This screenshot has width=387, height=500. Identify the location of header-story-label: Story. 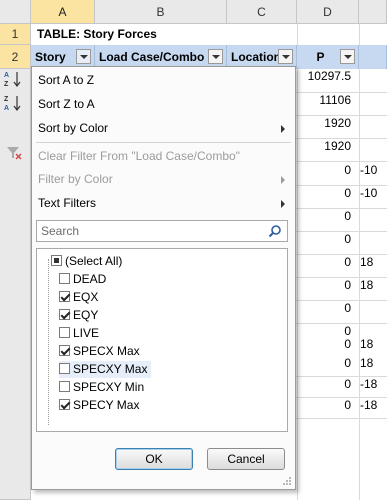
(50, 57).